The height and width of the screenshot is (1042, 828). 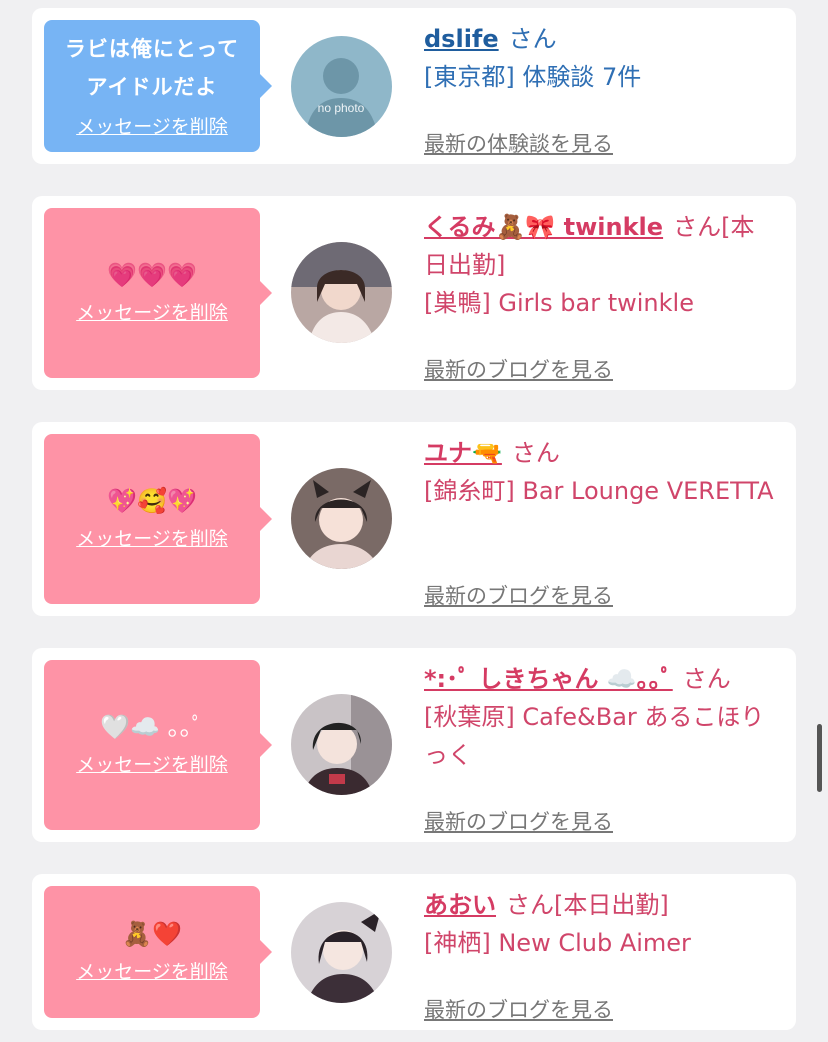 I want to click on message-text: 💖🥰💖, so click(x=152, y=500).